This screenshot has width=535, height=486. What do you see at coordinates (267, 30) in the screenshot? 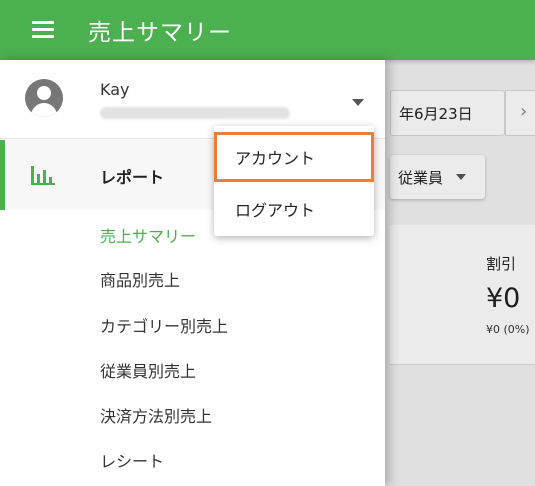
I see `app-bar: 売上サマリー` at bounding box center [267, 30].